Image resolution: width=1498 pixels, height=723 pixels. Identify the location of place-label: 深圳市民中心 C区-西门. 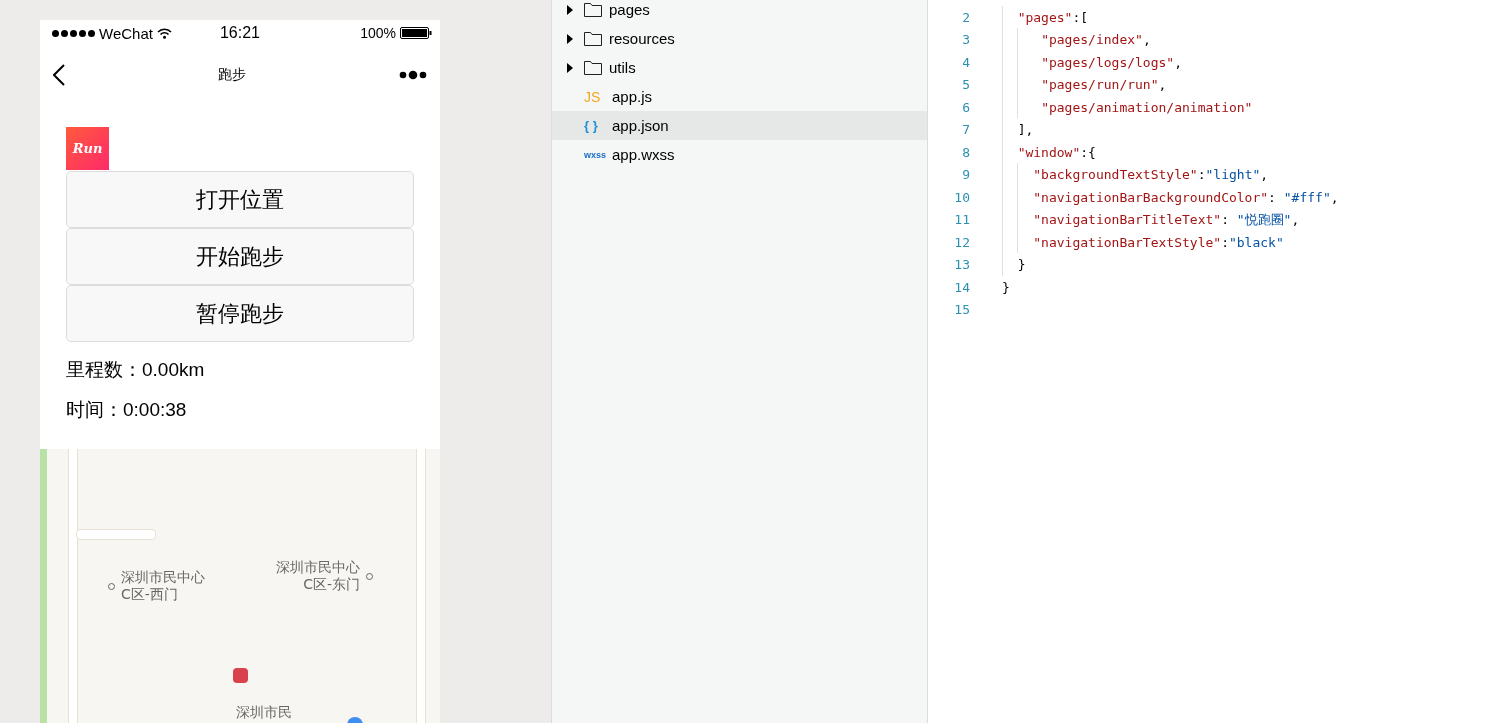
(163, 586).